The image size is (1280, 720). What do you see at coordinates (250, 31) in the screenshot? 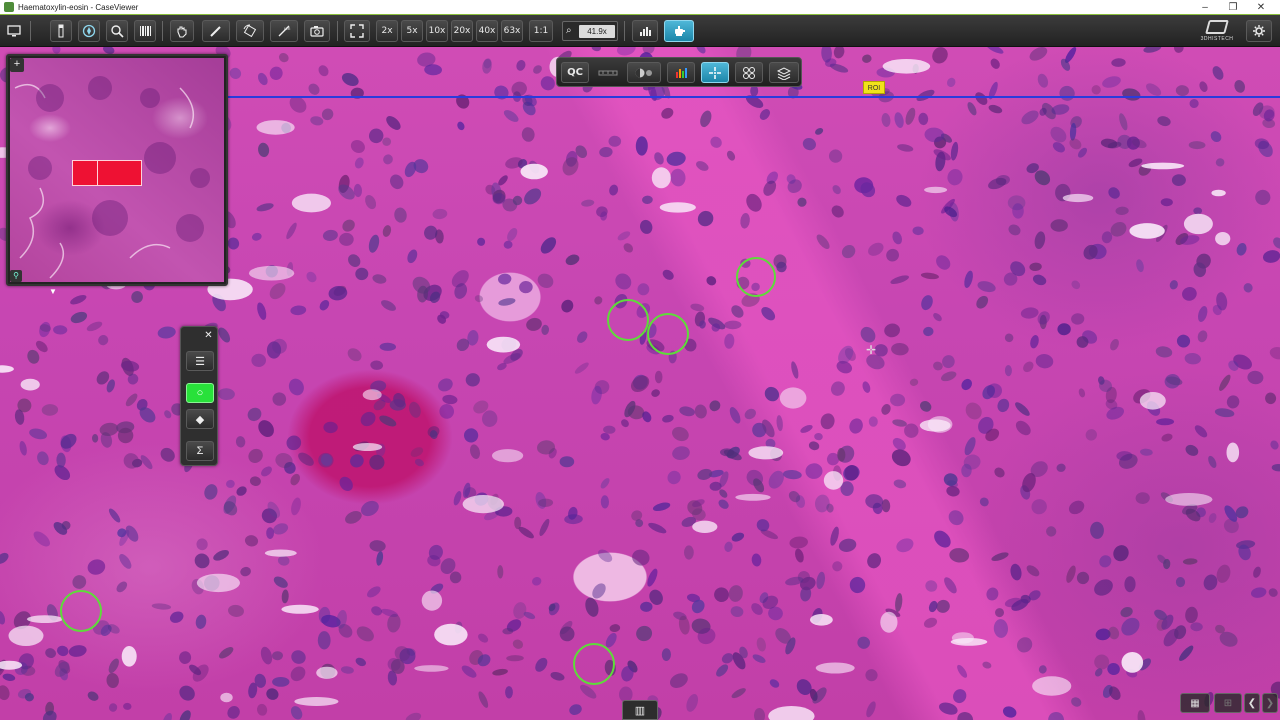
I see `rotate-icon` at bounding box center [250, 31].